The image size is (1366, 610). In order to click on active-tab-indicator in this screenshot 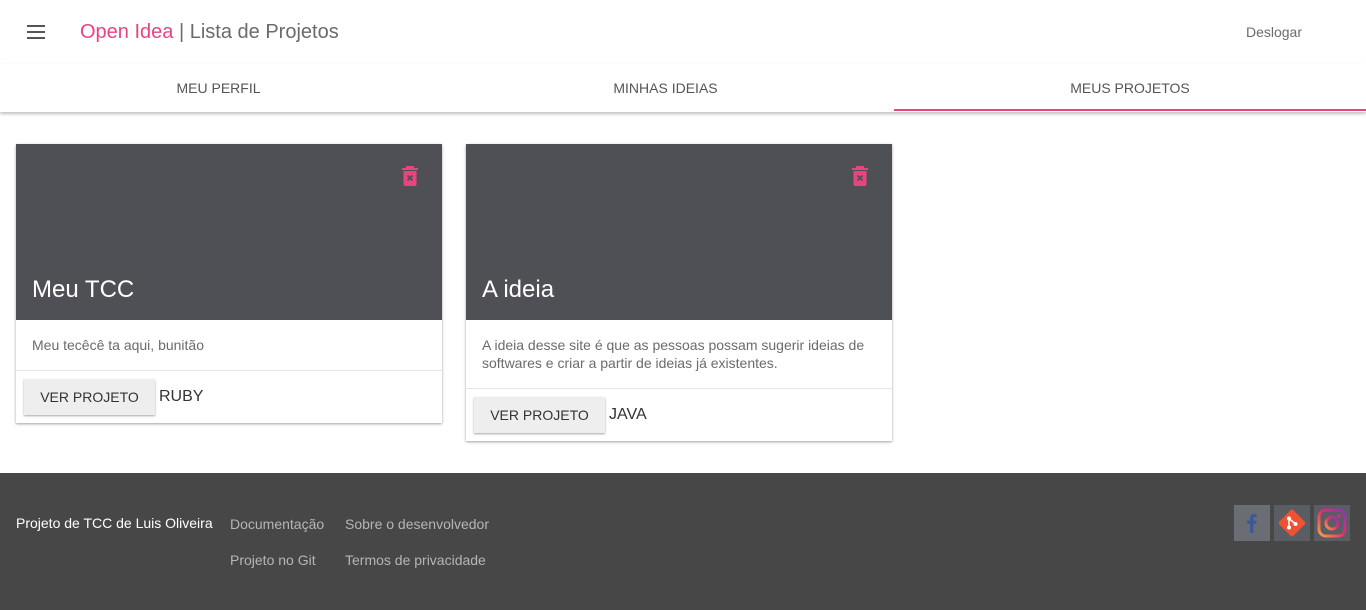, I will do `click(1130, 110)`.